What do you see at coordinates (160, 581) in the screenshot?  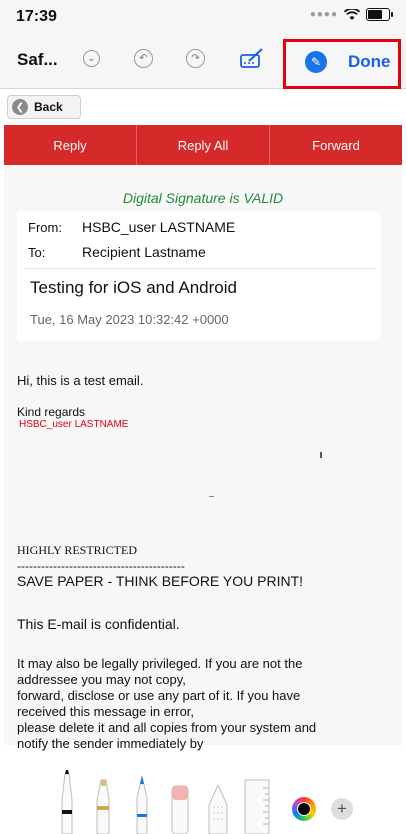 I see `save-paper-notice: SAVE PAPER - THINK BEFORE YOU PRINT!` at bounding box center [160, 581].